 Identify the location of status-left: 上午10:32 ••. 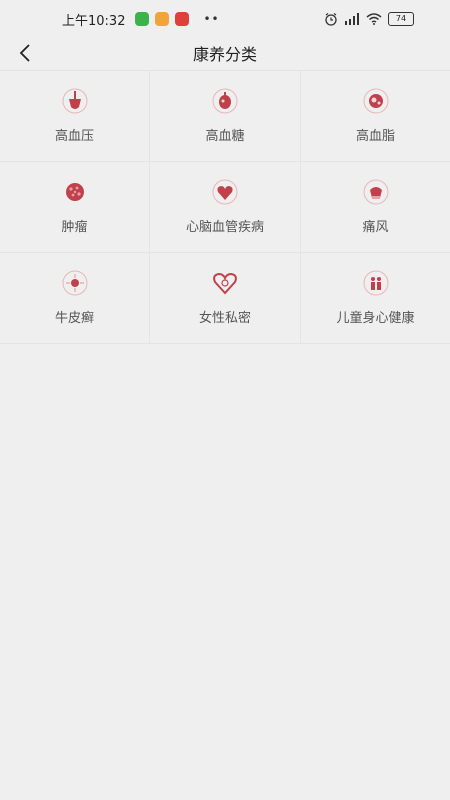
(141, 19).